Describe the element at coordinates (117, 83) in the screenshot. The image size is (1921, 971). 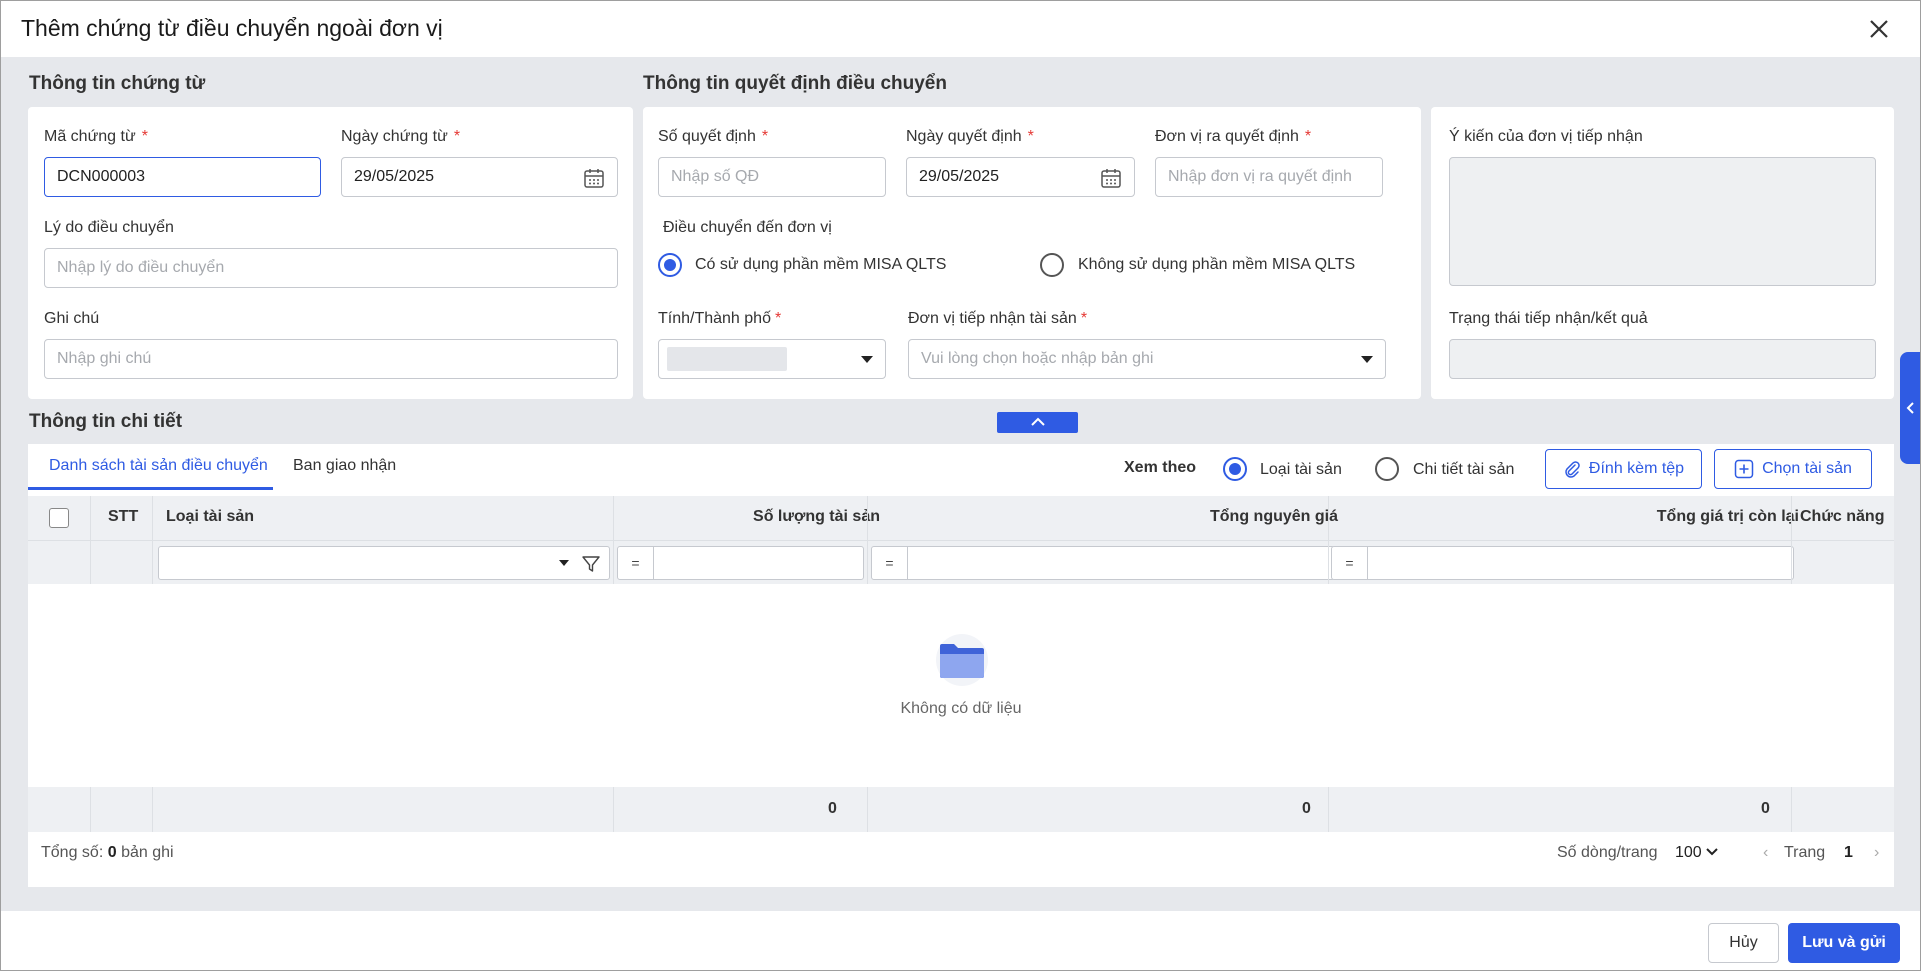
I see `voucher-section-title: Thông tin chứng từ` at that location.